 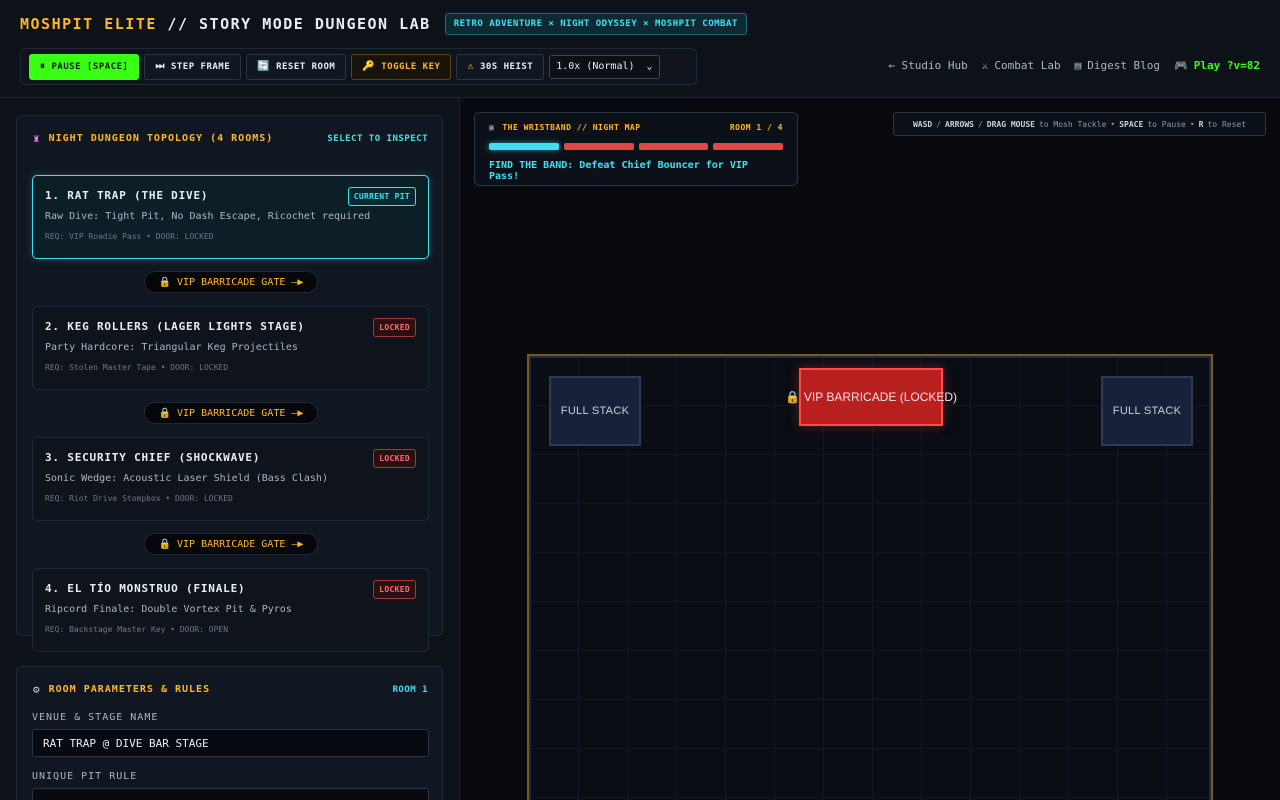 What do you see at coordinates (381, 196) in the screenshot?
I see `status-badge: CURRENT PIT` at bounding box center [381, 196].